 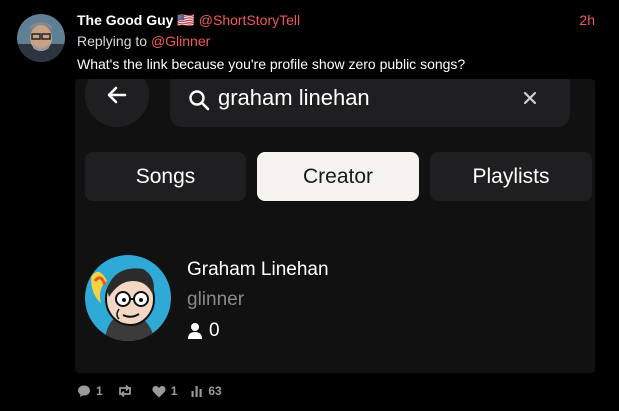 I want to click on retweet-icon, so click(x=124, y=391).